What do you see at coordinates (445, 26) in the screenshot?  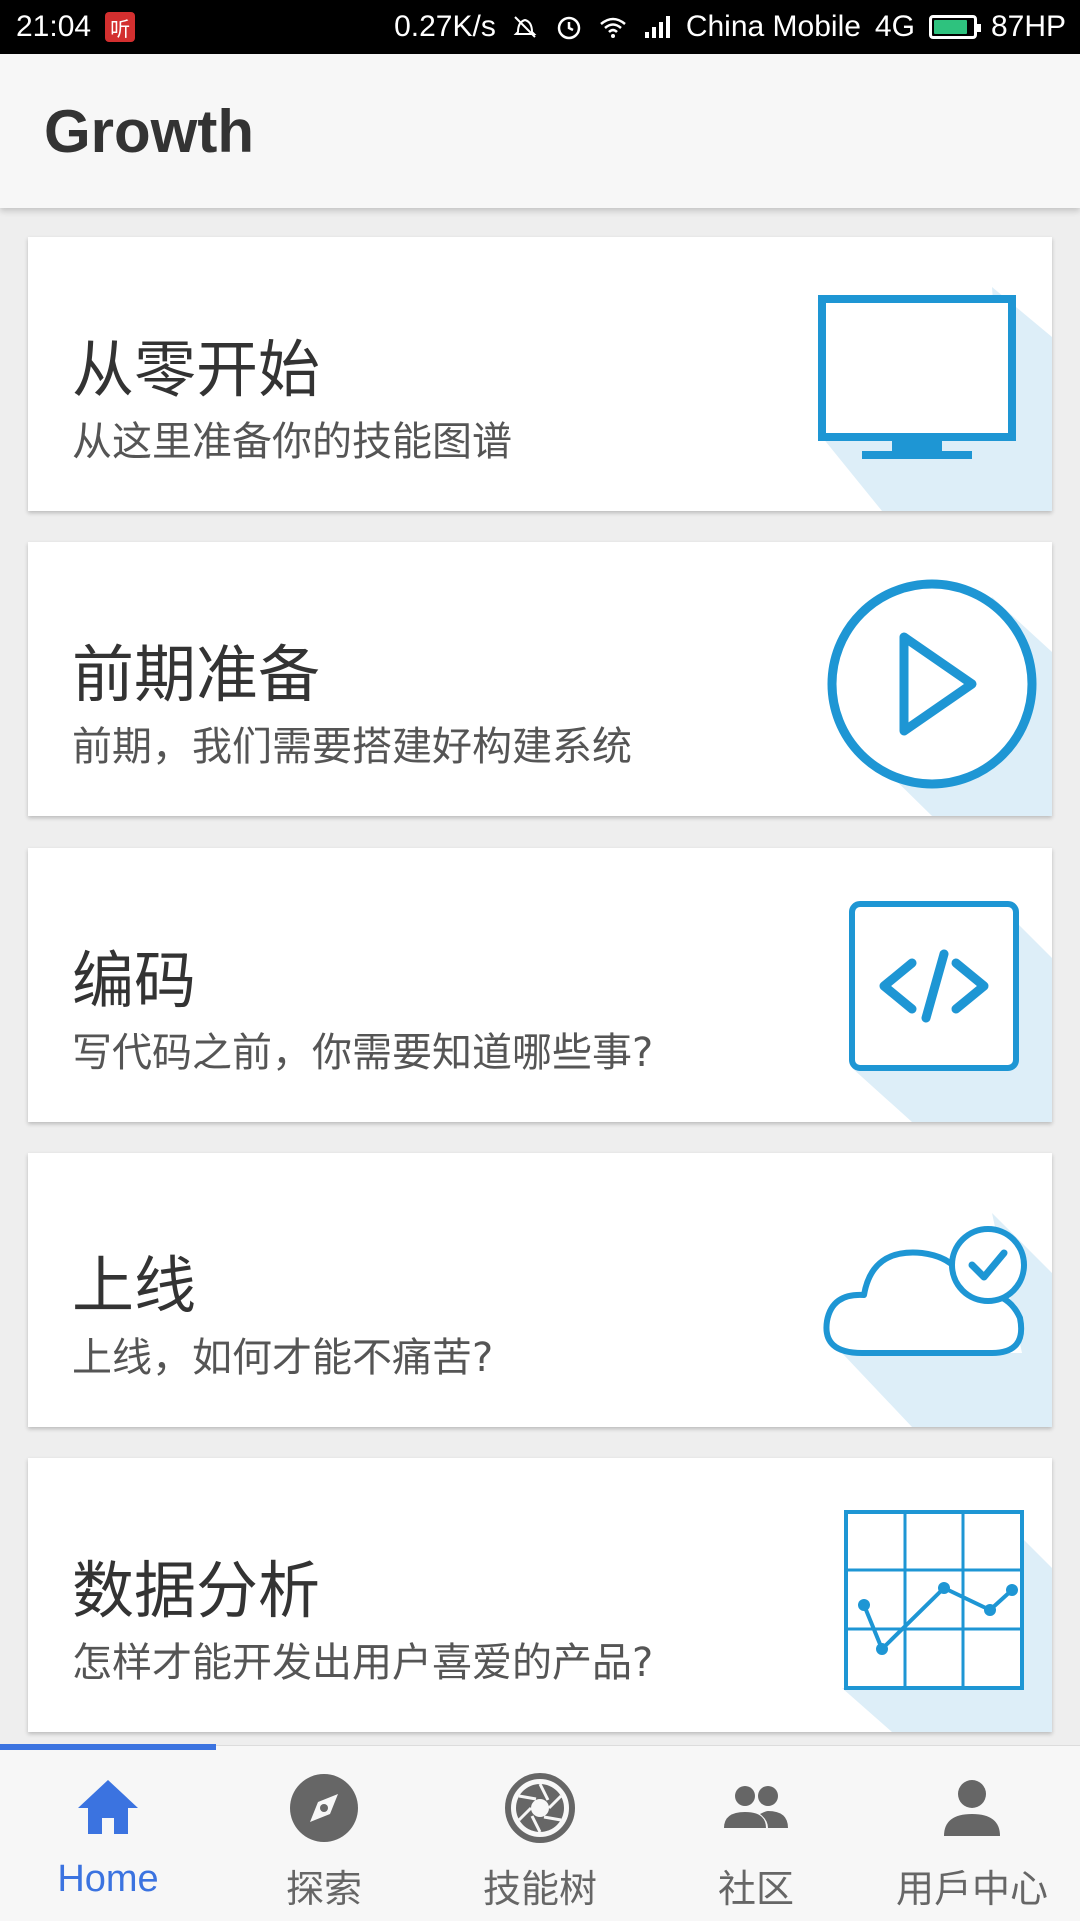 I see `net-speed: 0.27K/s` at bounding box center [445, 26].